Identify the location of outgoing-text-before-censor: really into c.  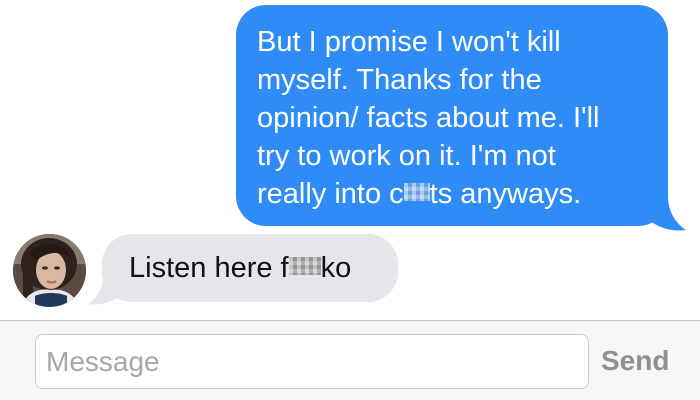
(330, 194).